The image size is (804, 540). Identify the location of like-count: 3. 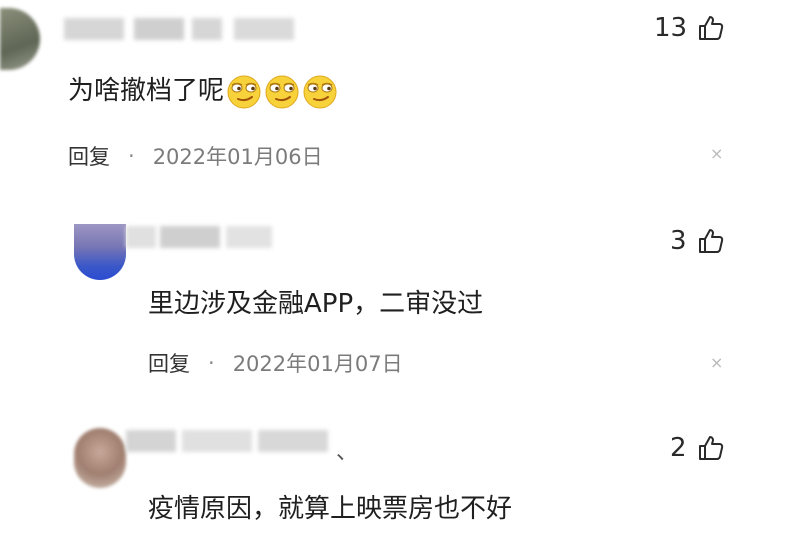
(678, 241).